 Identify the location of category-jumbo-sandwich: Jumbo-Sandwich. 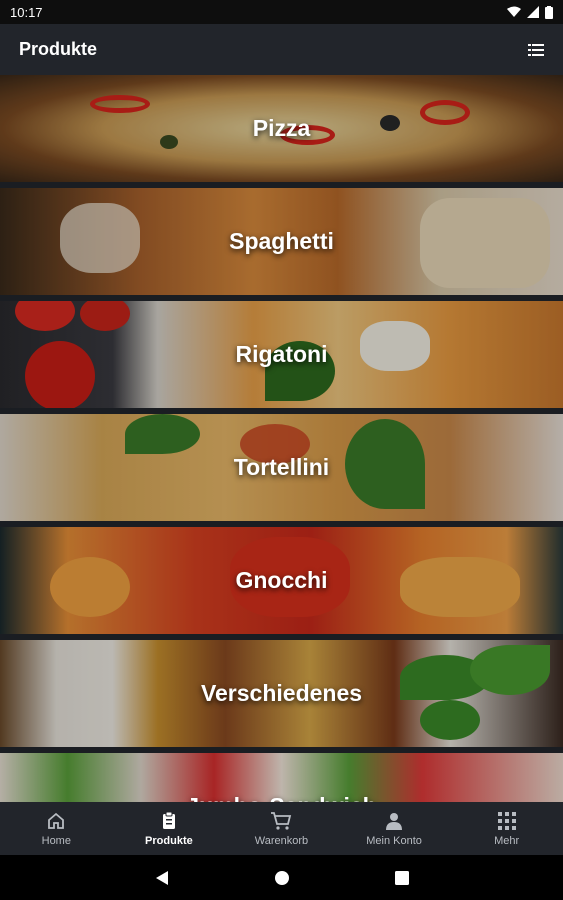
(281, 777).